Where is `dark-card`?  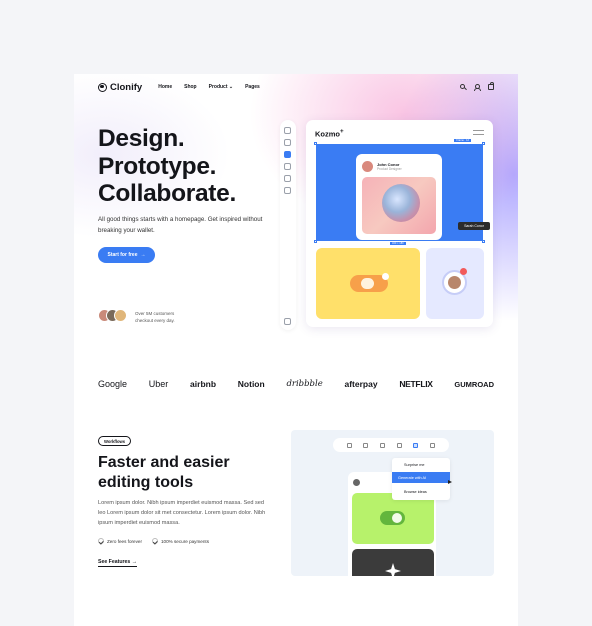 dark-card is located at coordinates (393, 562).